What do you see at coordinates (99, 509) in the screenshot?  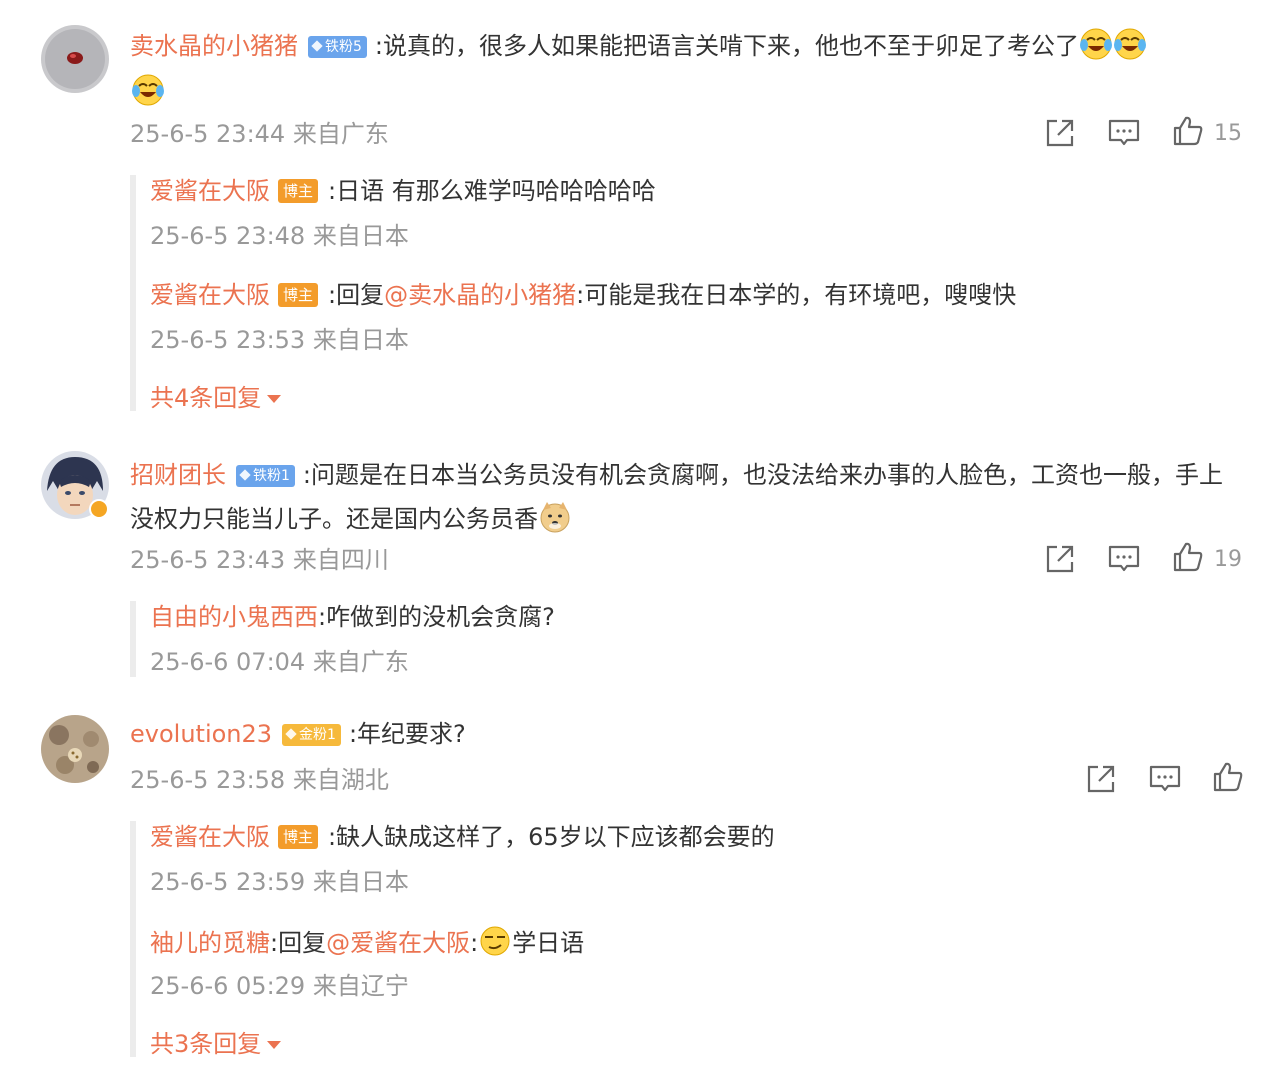 I see `verified-badge-icon` at bounding box center [99, 509].